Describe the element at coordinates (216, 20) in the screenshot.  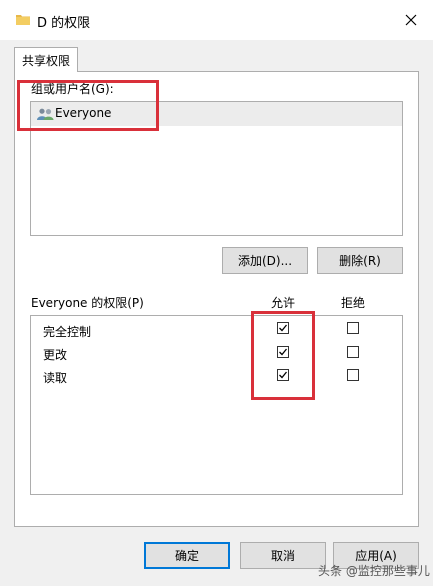
I see `title-bar: D 的权限` at that location.